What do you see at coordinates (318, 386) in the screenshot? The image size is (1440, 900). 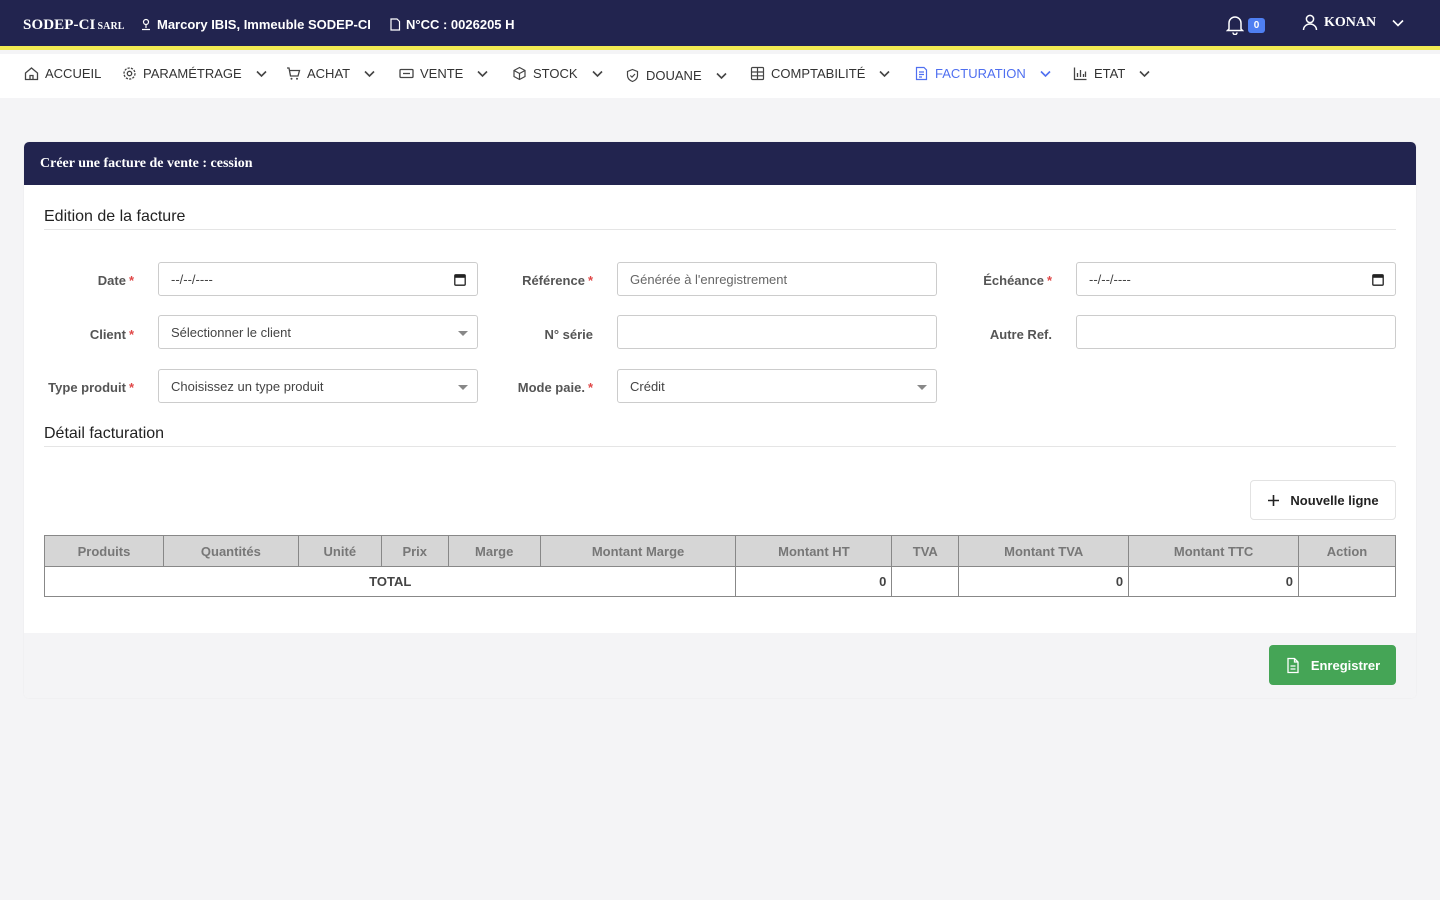 I see `type-produit-select: Choisissez un type produit` at bounding box center [318, 386].